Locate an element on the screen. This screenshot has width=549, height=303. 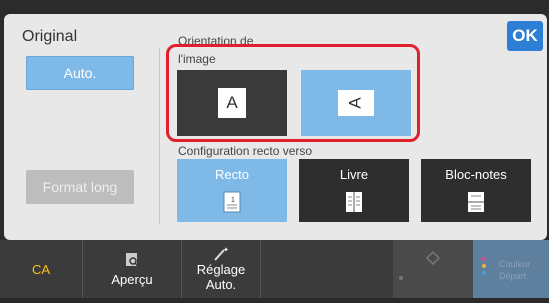
auto-adjust-button: ✦ Réglage Auto. is located at coordinates (221, 269).